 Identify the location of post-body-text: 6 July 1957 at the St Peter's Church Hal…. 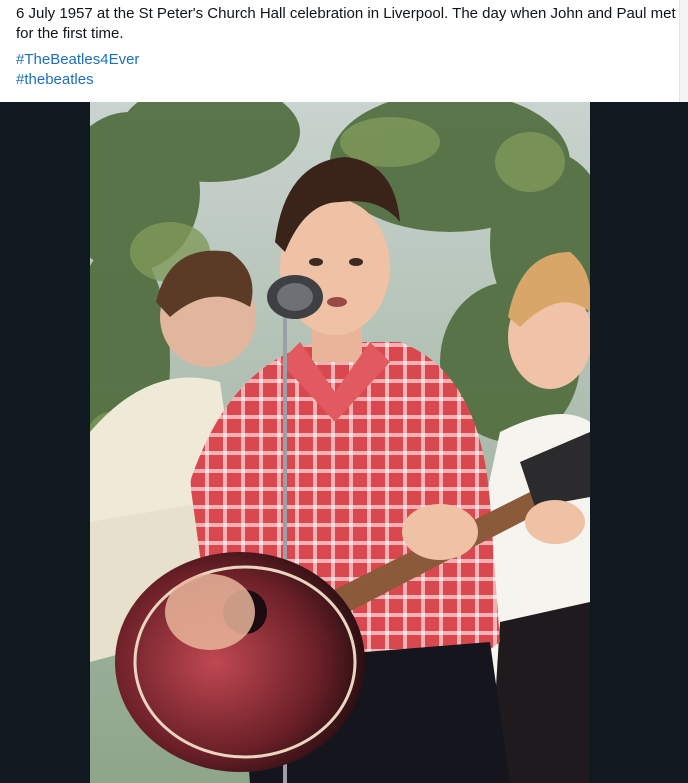
(346, 23).